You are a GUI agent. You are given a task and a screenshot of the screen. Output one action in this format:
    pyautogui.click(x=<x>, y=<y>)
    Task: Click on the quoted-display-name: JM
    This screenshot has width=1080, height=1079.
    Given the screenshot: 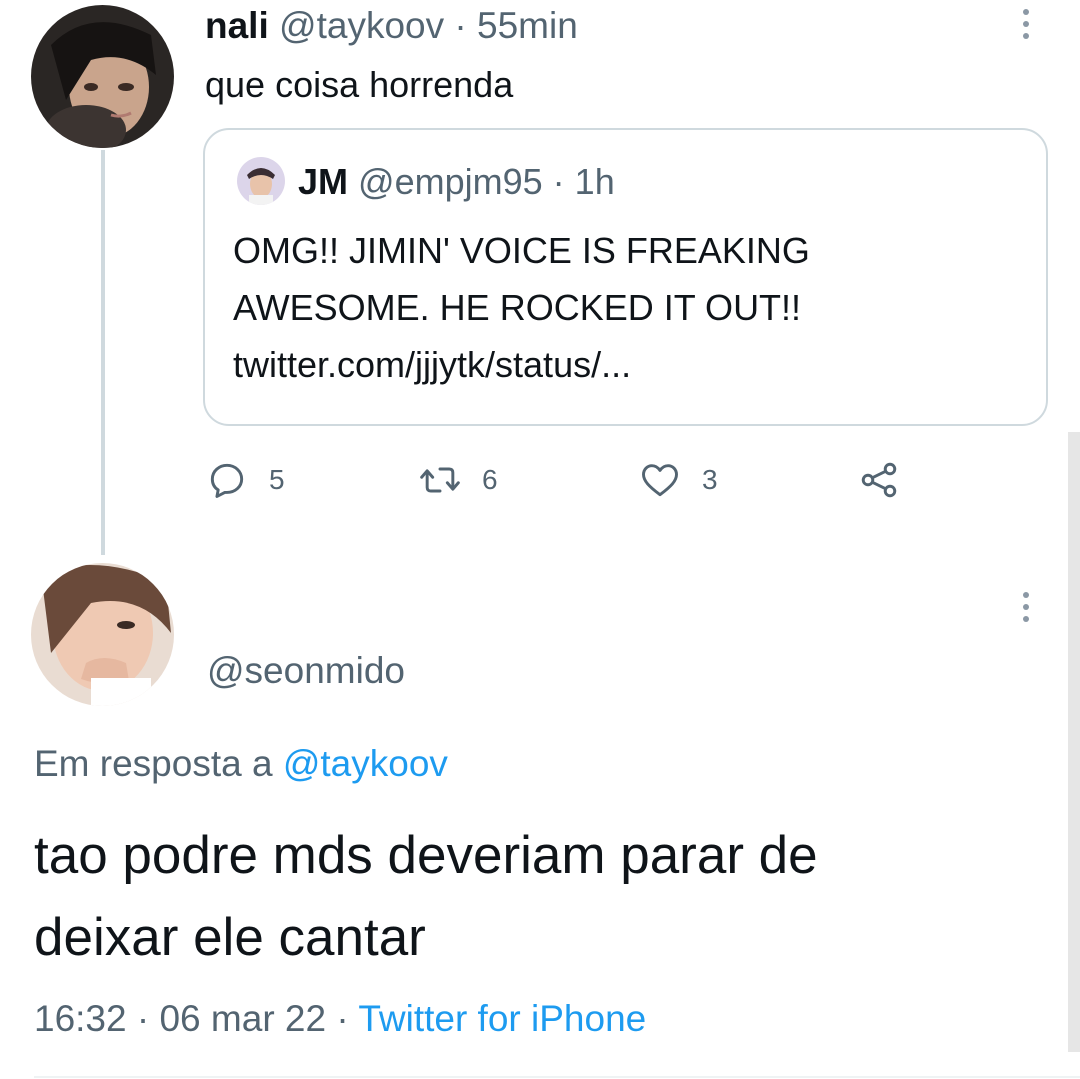 What is the action you would take?
    pyautogui.click(x=323, y=181)
    